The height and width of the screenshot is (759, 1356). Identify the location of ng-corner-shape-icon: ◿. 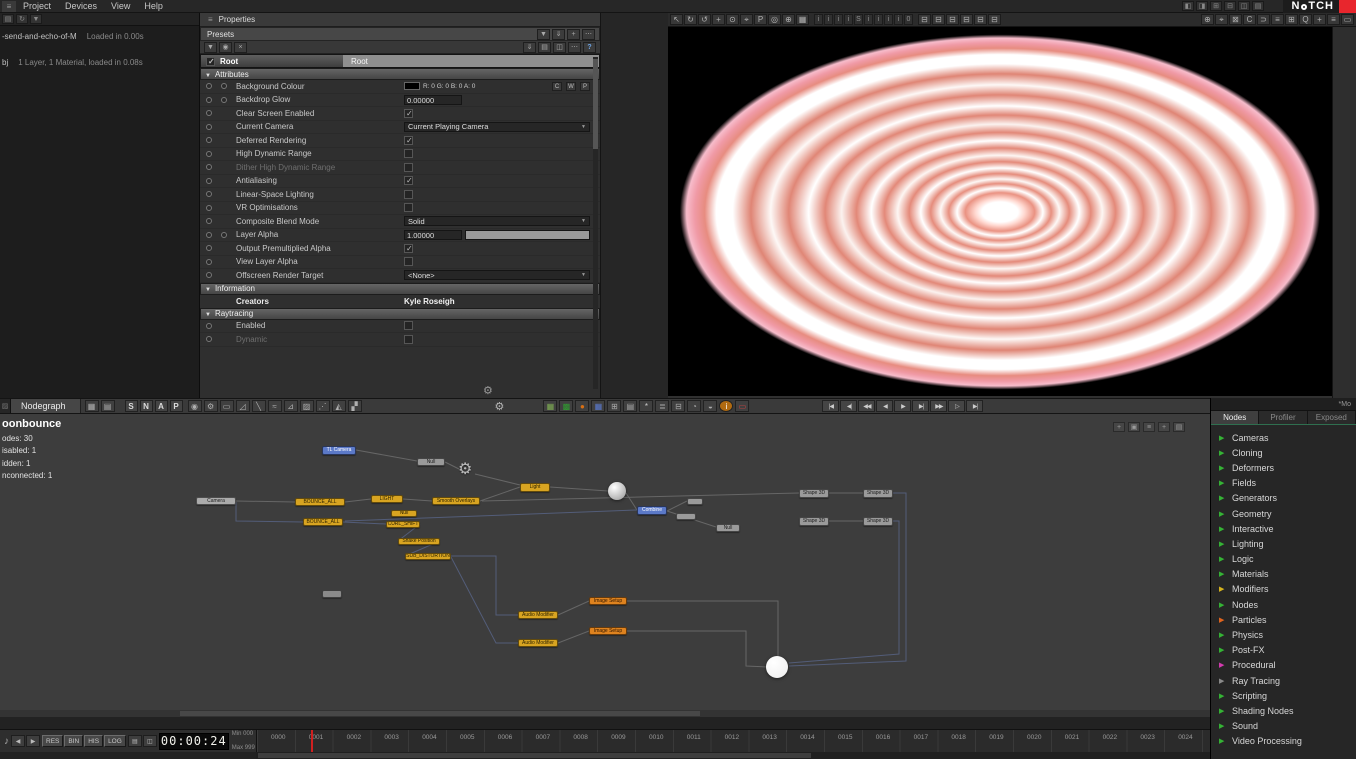
(242, 406).